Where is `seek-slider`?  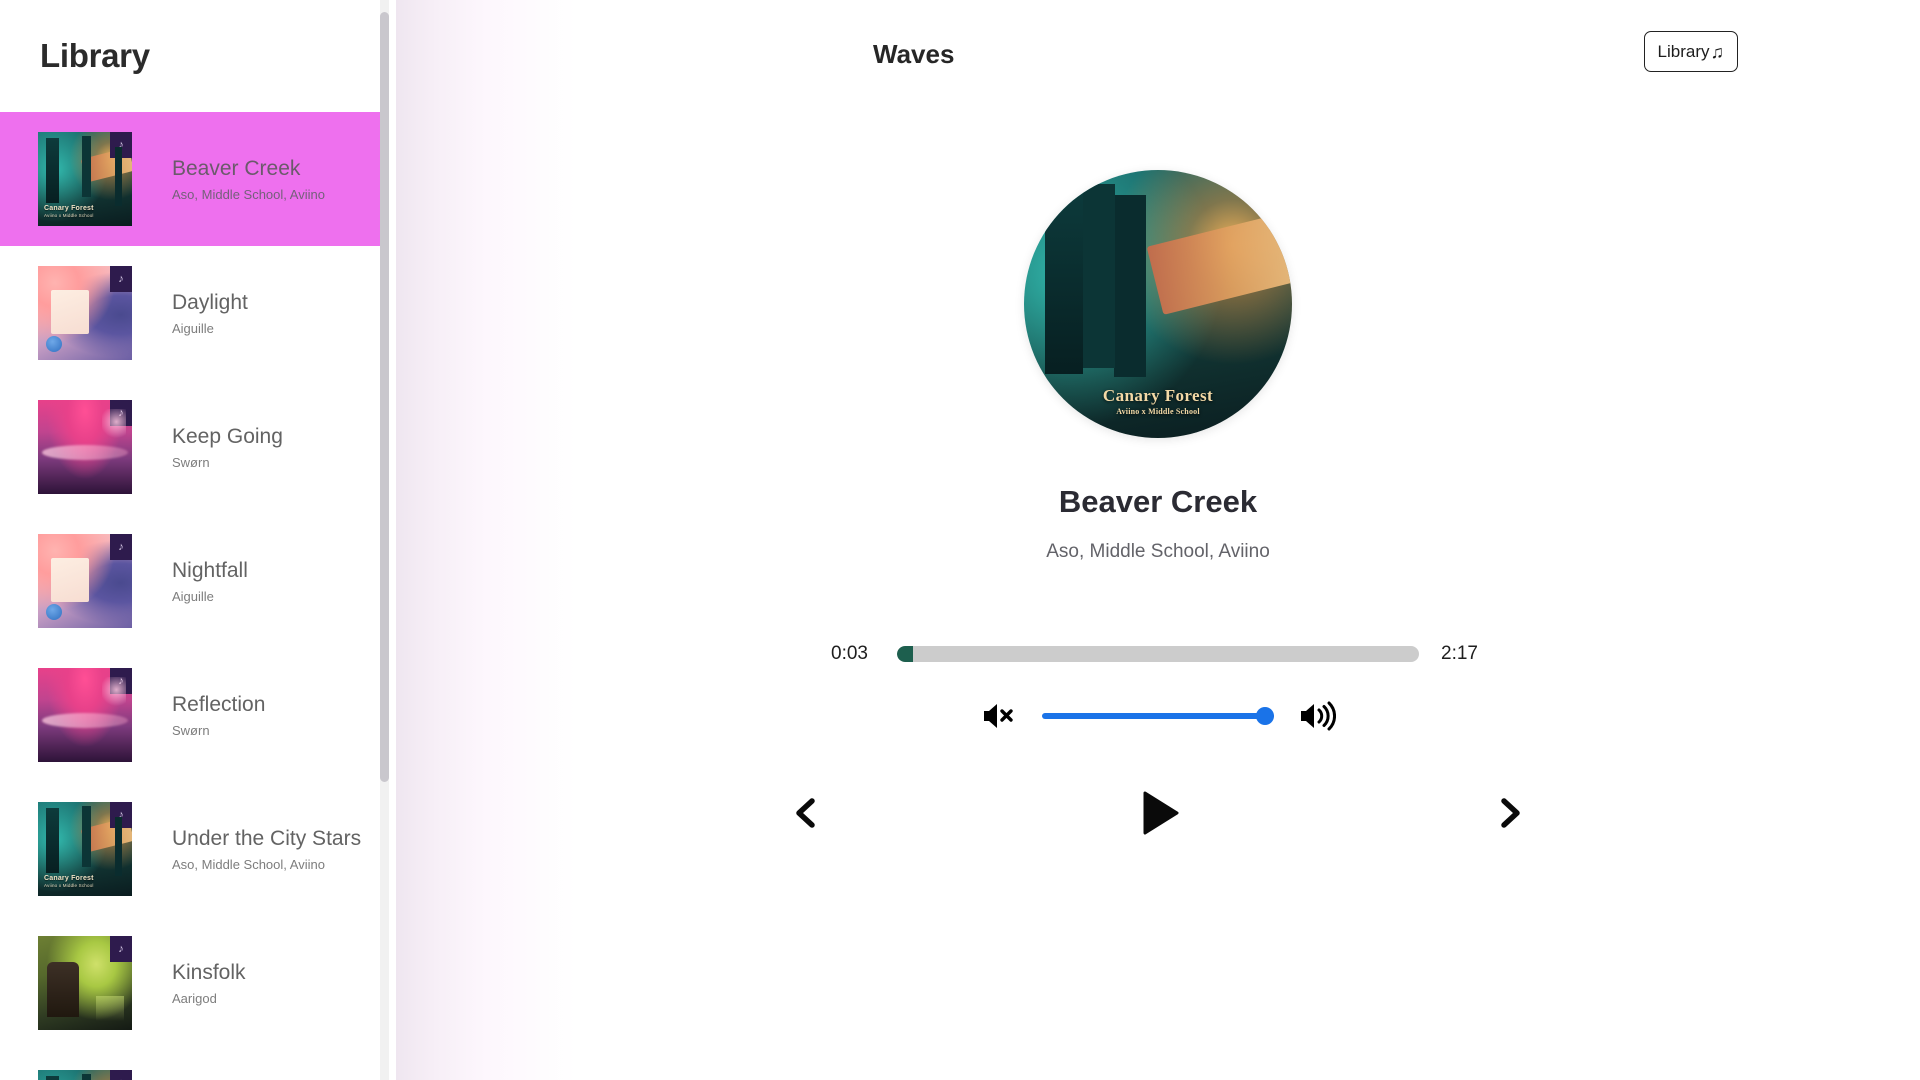
seek-slider is located at coordinates (1158, 654).